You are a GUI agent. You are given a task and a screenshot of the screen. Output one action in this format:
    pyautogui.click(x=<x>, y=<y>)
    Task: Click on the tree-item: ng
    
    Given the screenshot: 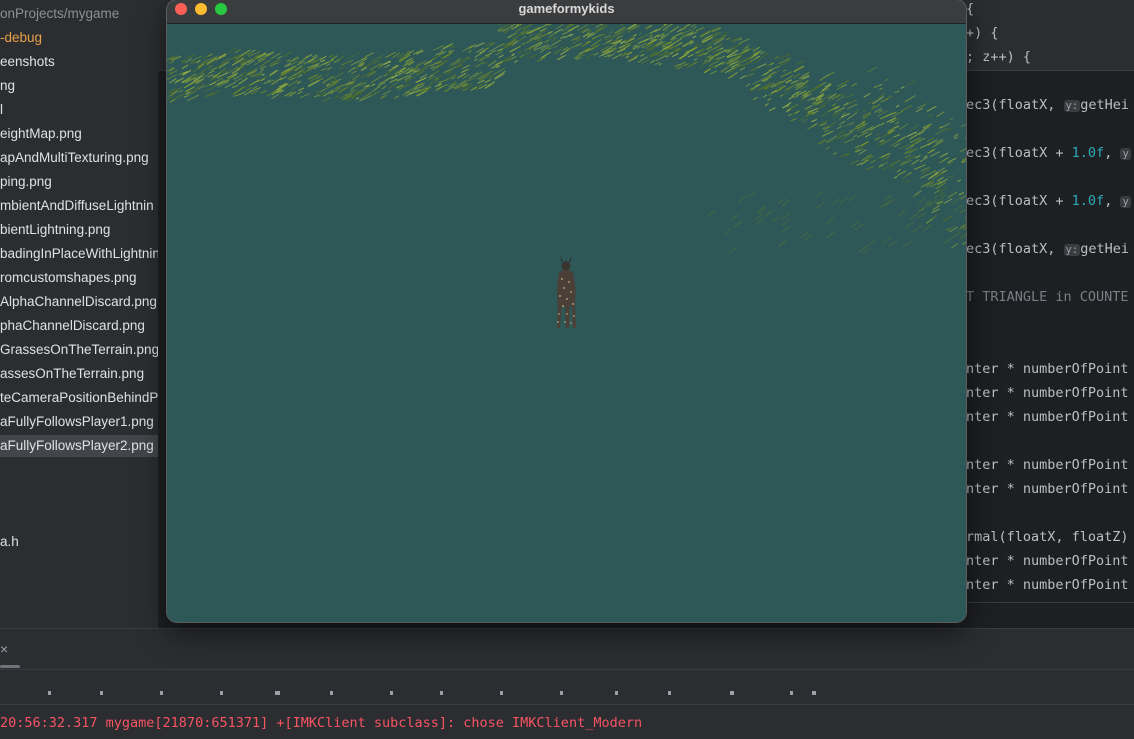 What is the action you would take?
    pyautogui.click(x=79, y=86)
    